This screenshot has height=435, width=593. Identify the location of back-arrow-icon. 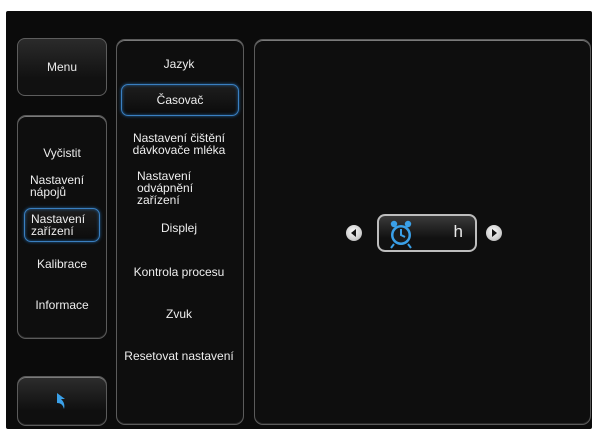
(61, 401).